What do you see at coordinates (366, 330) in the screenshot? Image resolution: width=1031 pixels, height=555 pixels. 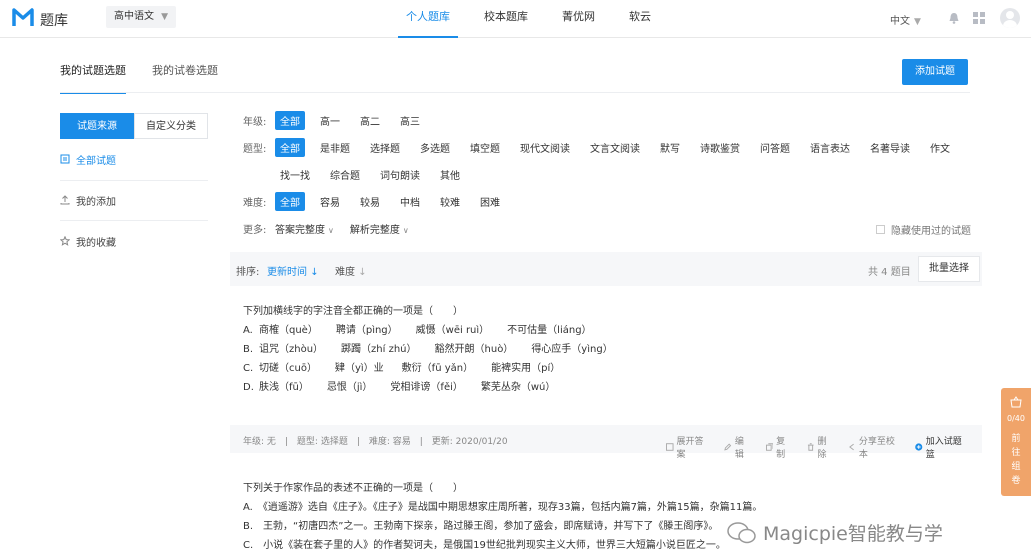 I see `option-item: 聘请（pìng）` at bounding box center [366, 330].